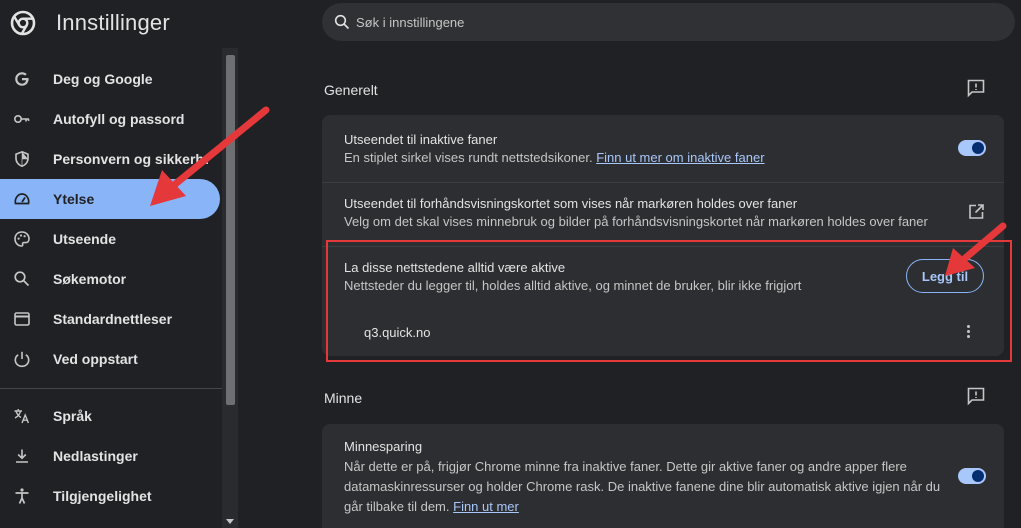  I want to click on sidebar-item-languages: Språk, so click(110, 416).